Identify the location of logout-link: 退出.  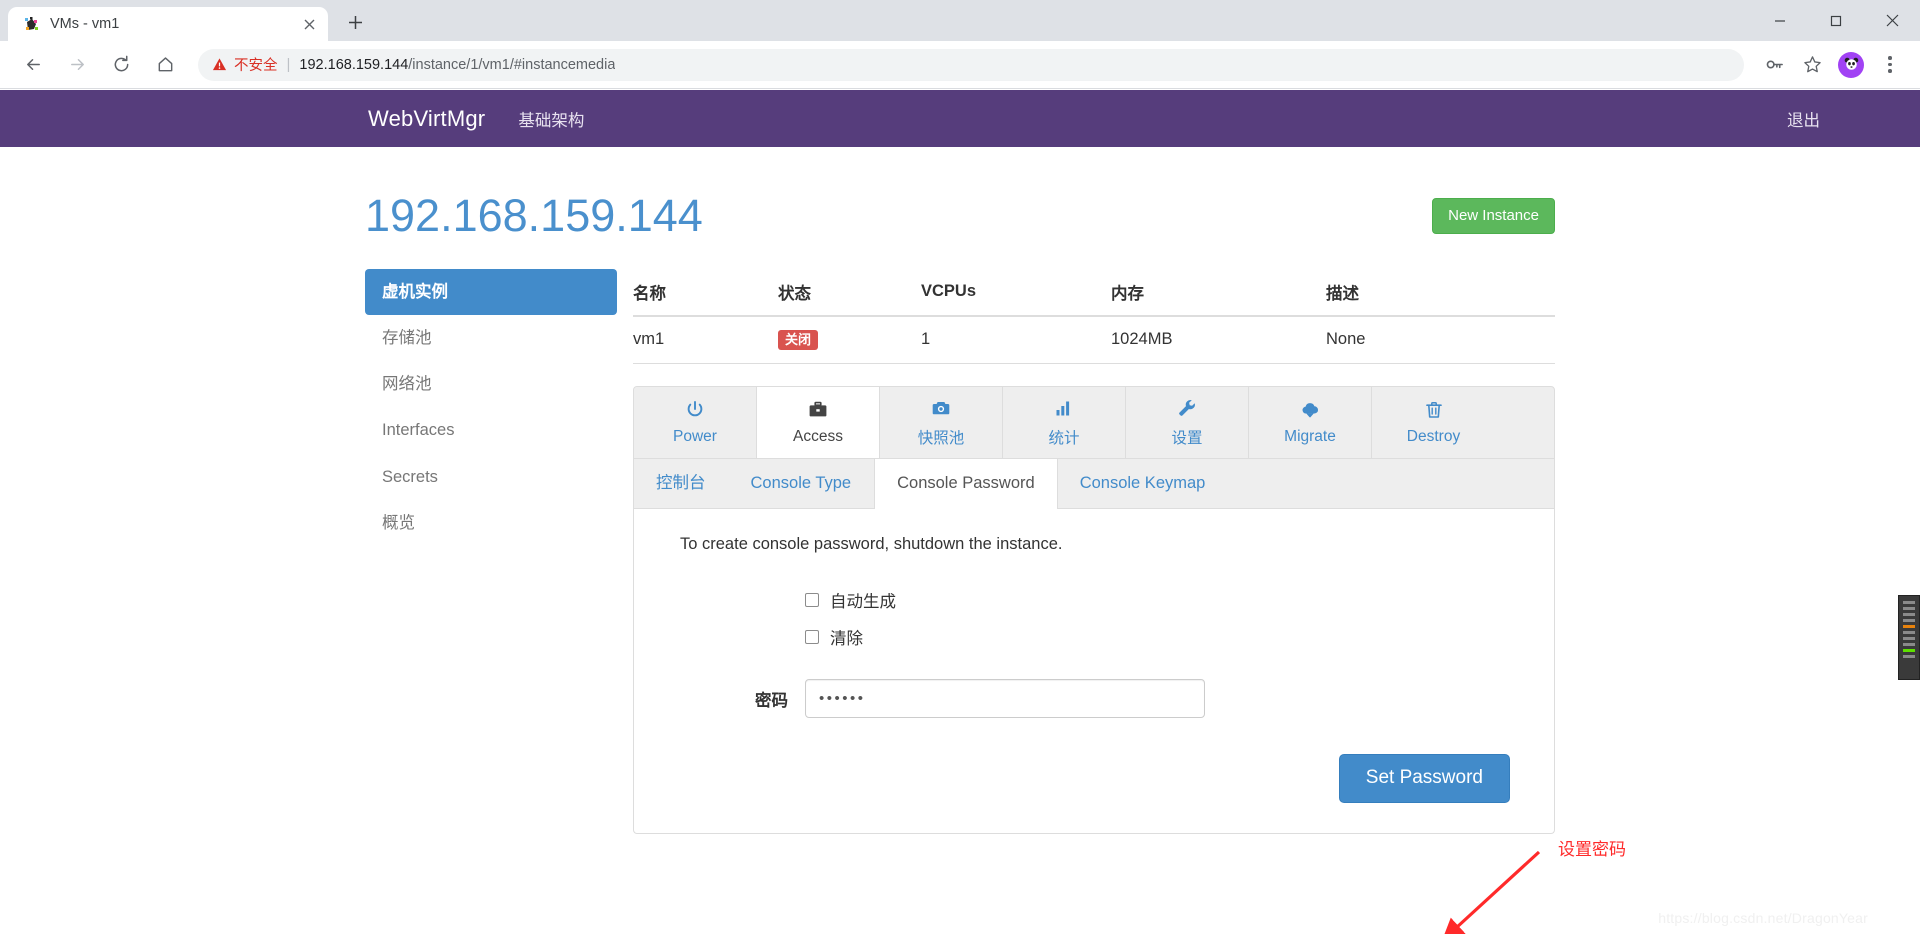
(1803, 121).